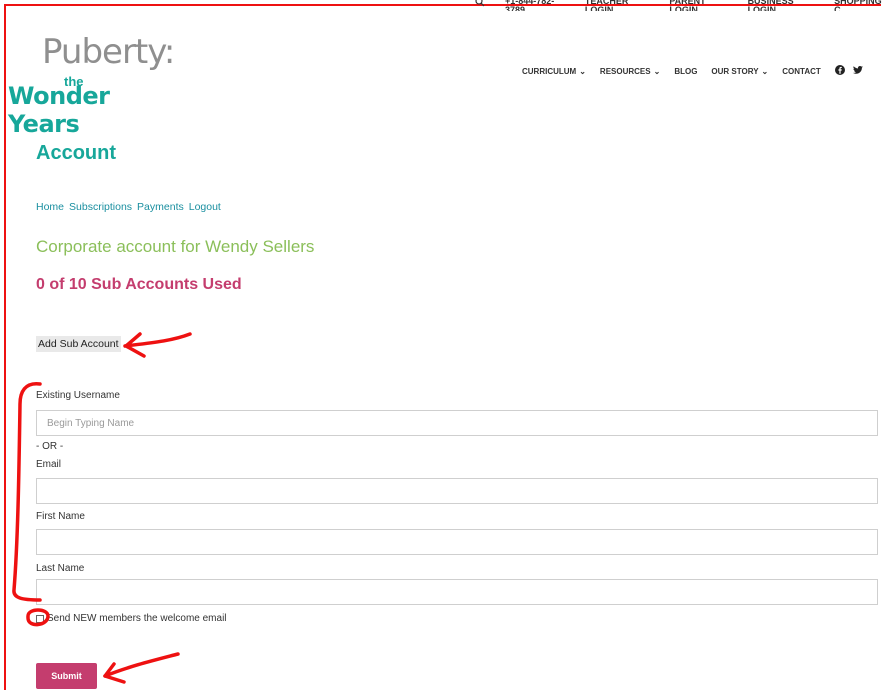 The width and height of the screenshot is (883, 690). Describe the element at coordinates (137, 618) in the screenshot. I see `welcome-email-label: Send NEW members the welcome email` at that location.